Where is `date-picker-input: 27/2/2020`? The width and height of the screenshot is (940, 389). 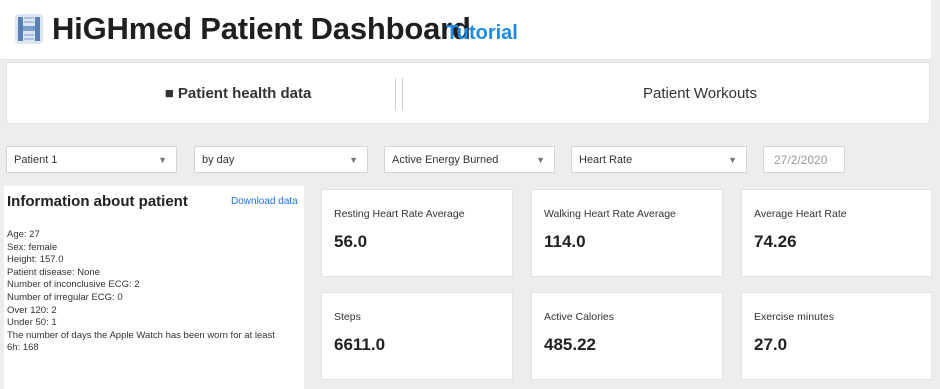
date-picker-input: 27/2/2020 is located at coordinates (804, 159).